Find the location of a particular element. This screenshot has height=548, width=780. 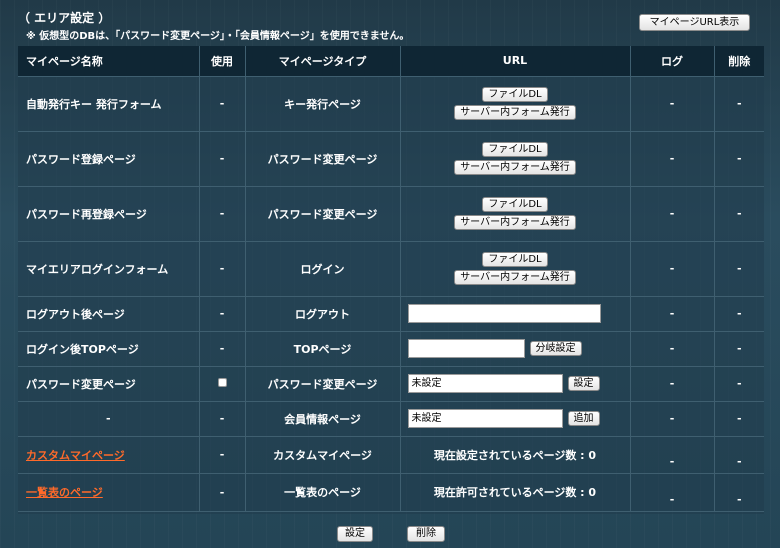

allowed-page-count: 現在許可されているページ数 : 0 is located at coordinates (515, 492).